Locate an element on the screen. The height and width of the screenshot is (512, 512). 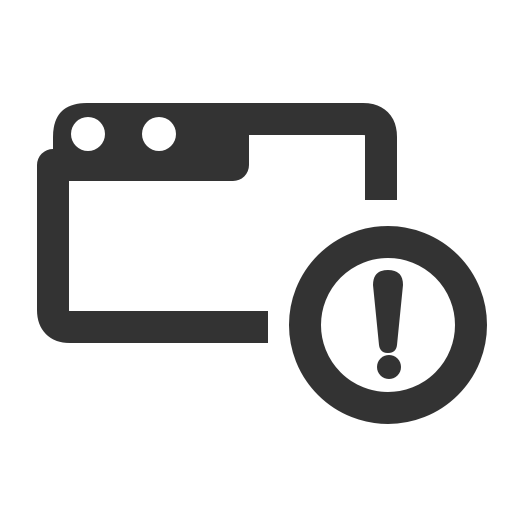
exclamation-warning-icon is located at coordinates (388, 325).